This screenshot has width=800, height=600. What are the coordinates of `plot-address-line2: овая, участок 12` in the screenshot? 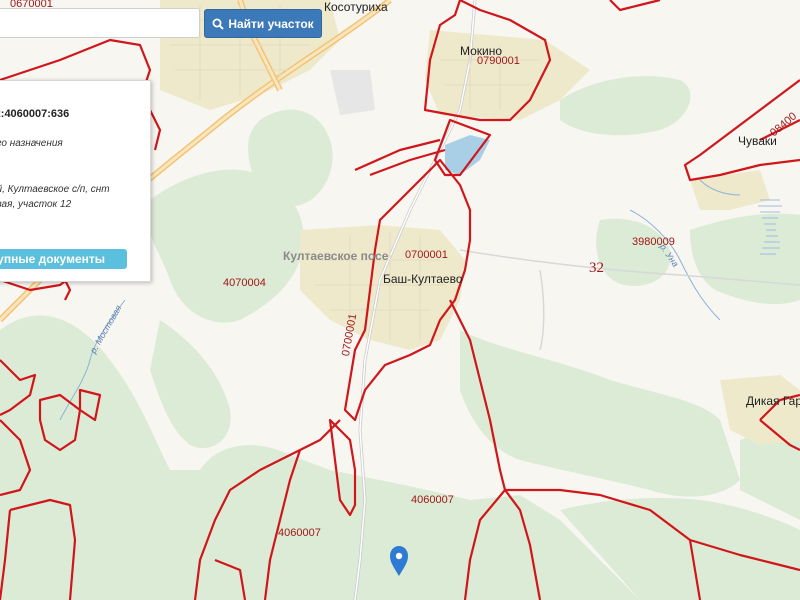 It's located at (36, 204).